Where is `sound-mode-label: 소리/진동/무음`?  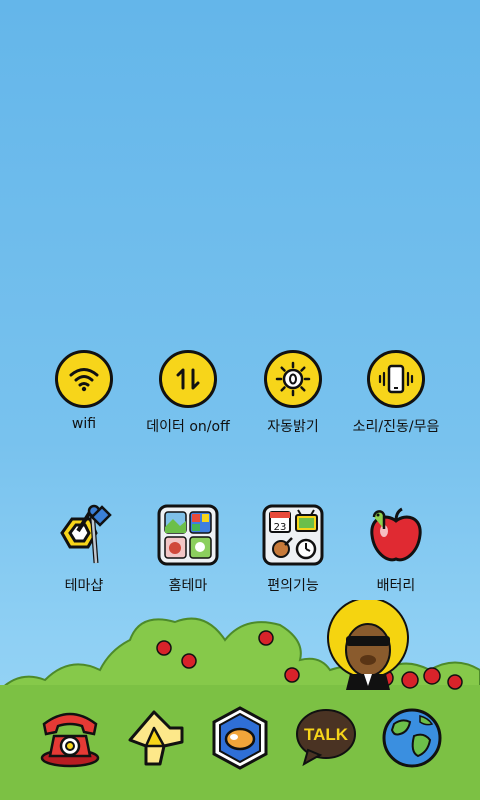 sound-mode-label: 소리/진동/무음 is located at coordinates (396, 427).